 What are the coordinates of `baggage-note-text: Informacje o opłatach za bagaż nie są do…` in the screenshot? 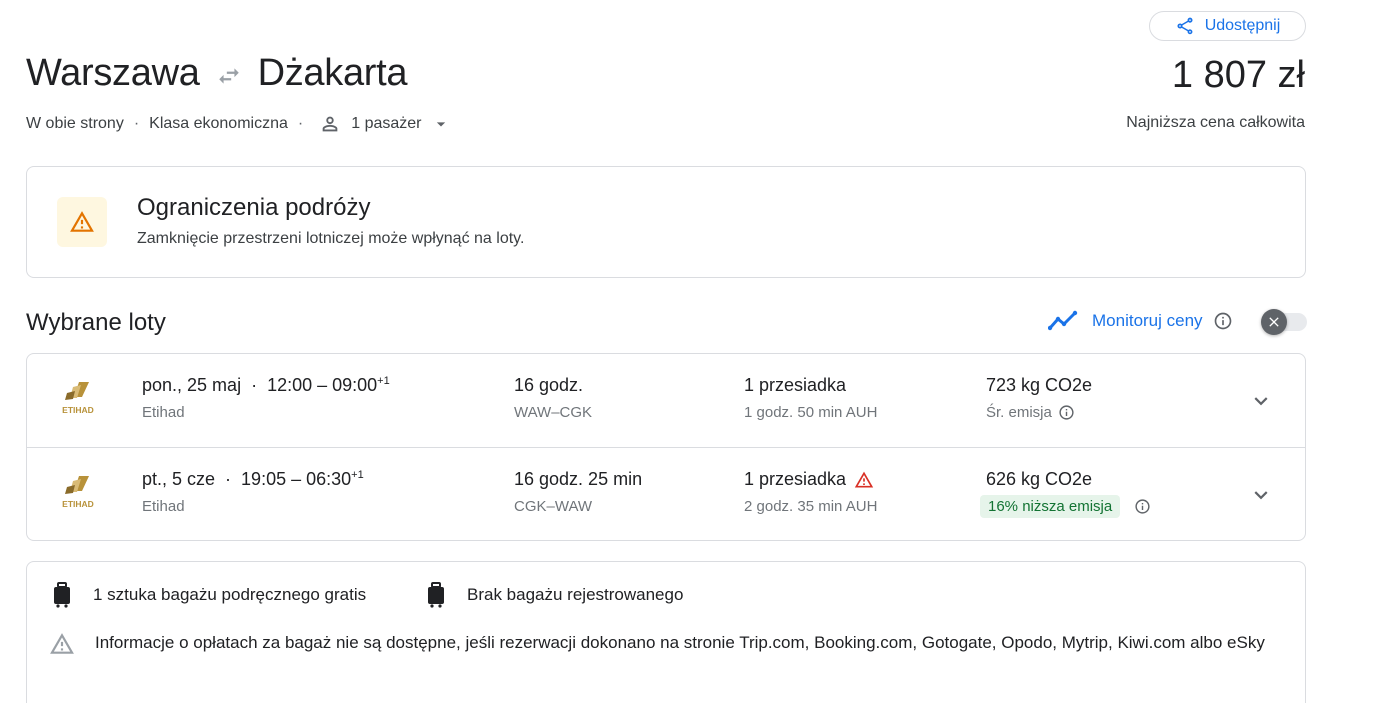 It's located at (680, 642).